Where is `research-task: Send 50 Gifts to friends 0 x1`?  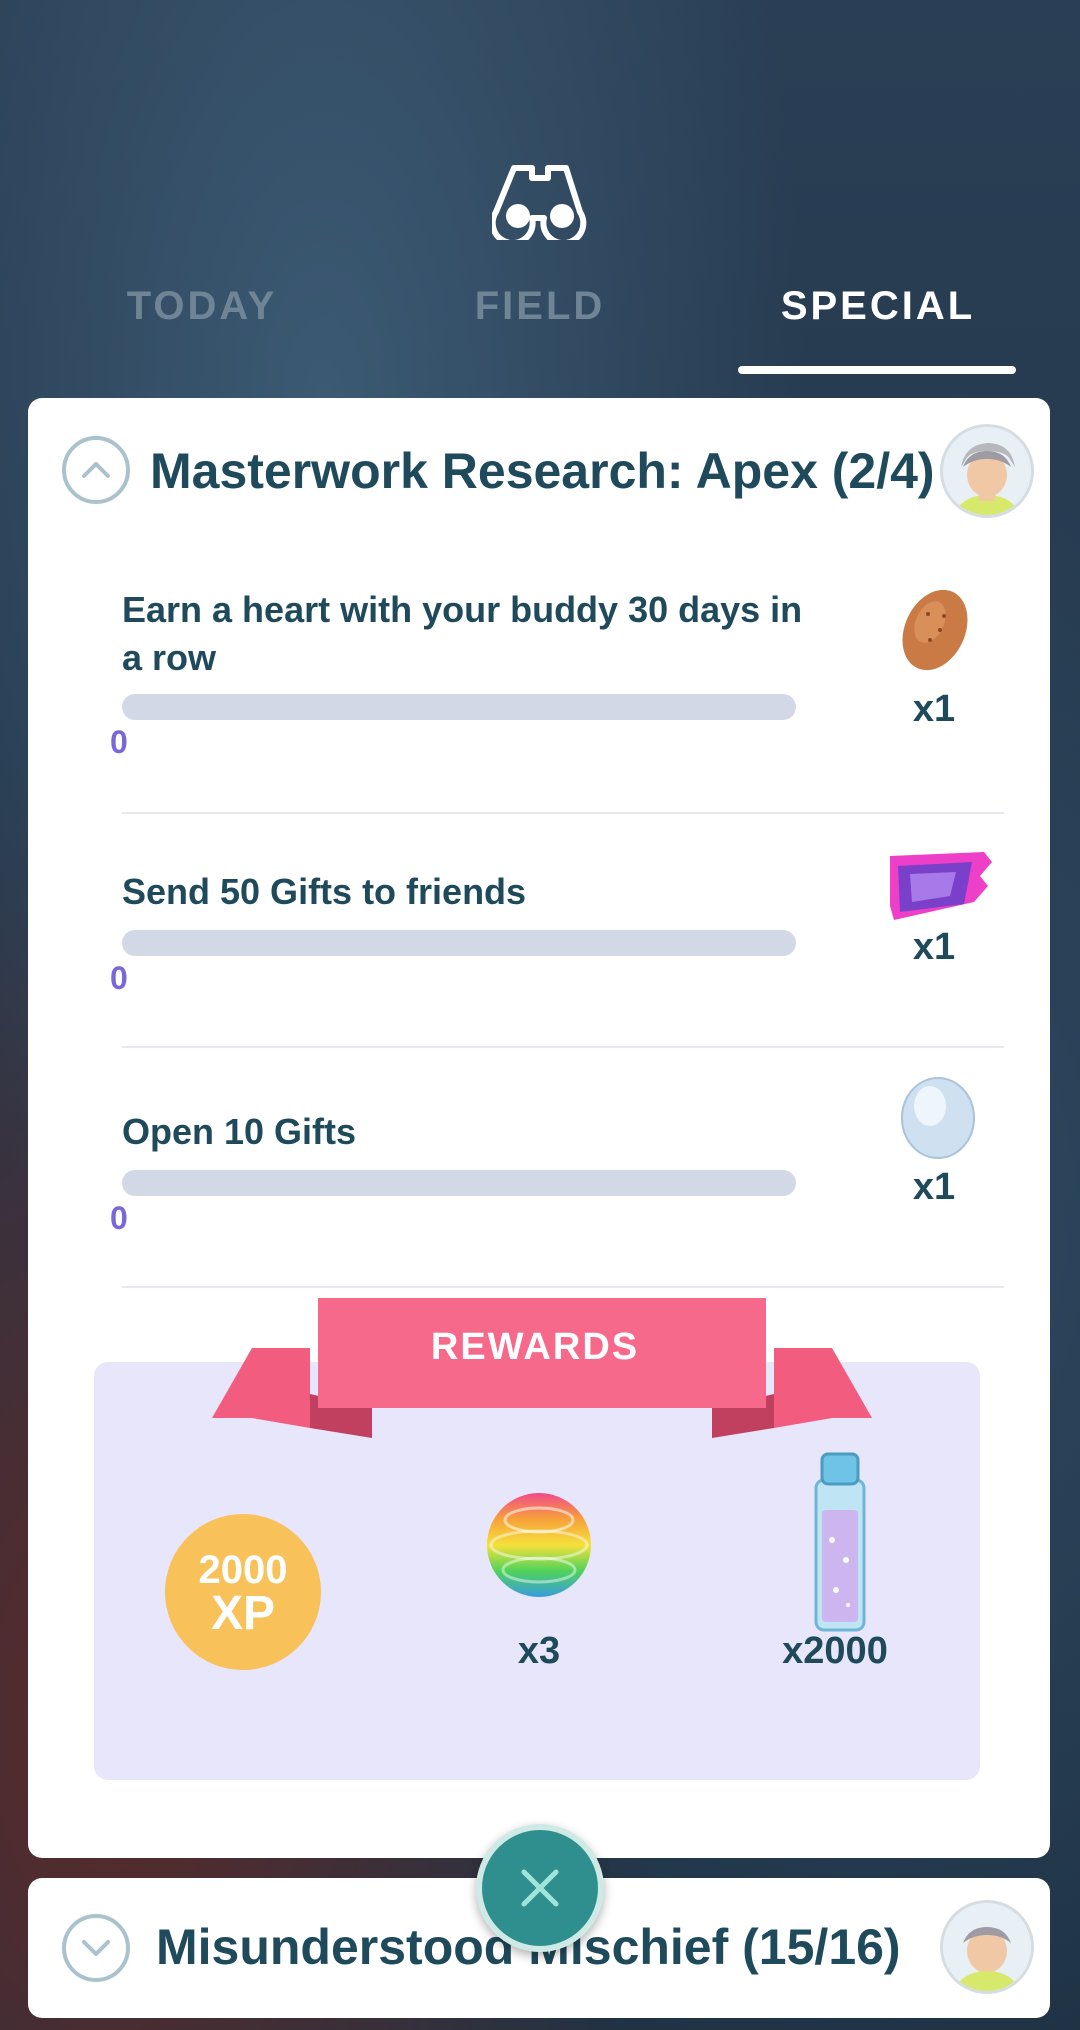
research-task: Send 50 Gifts to friends 0 x1 is located at coordinates (549, 936).